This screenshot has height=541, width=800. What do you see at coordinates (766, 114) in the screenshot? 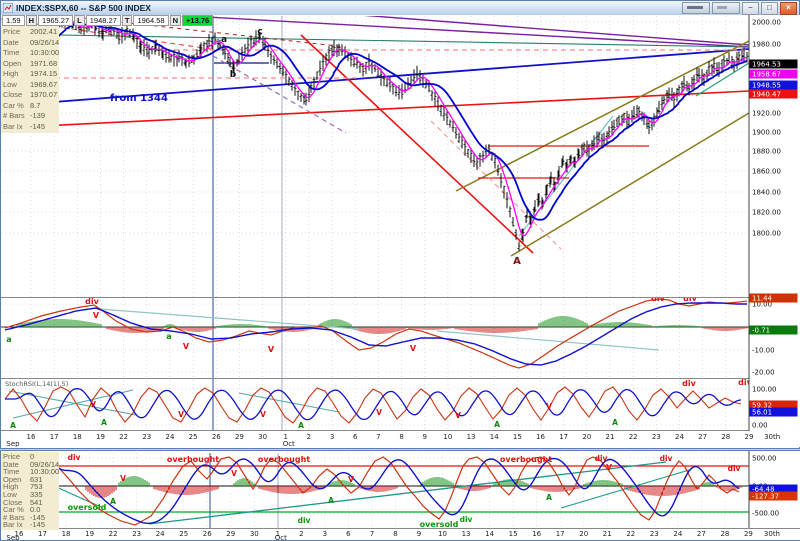
I see `axis-label: 1920.00` at bounding box center [766, 114].